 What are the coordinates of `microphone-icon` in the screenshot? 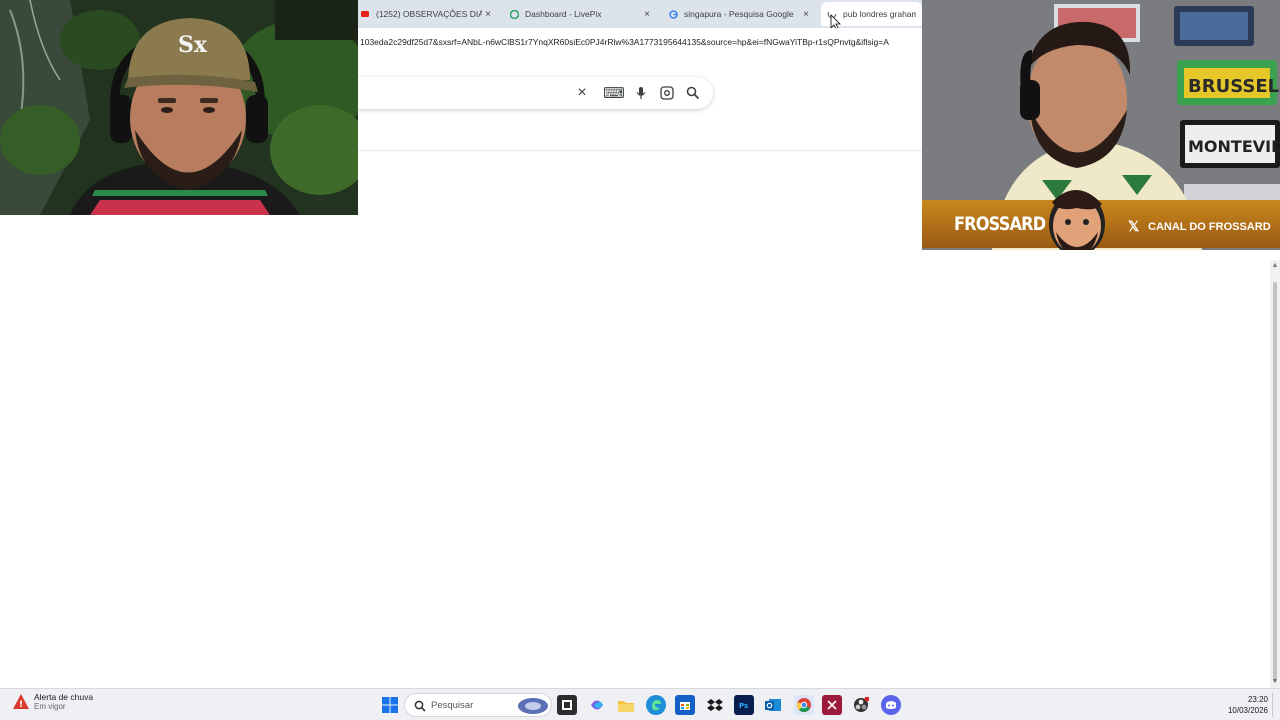 It's located at (641, 93).